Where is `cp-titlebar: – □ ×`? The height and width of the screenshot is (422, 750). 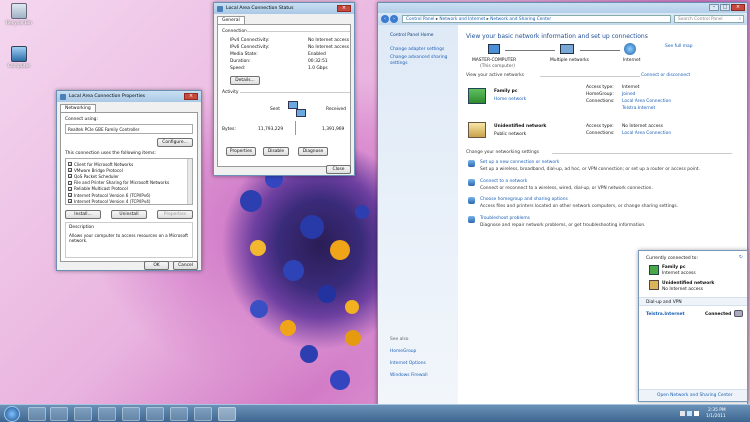
cp-titlebar: – □ × is located at coordinates (562, 8).